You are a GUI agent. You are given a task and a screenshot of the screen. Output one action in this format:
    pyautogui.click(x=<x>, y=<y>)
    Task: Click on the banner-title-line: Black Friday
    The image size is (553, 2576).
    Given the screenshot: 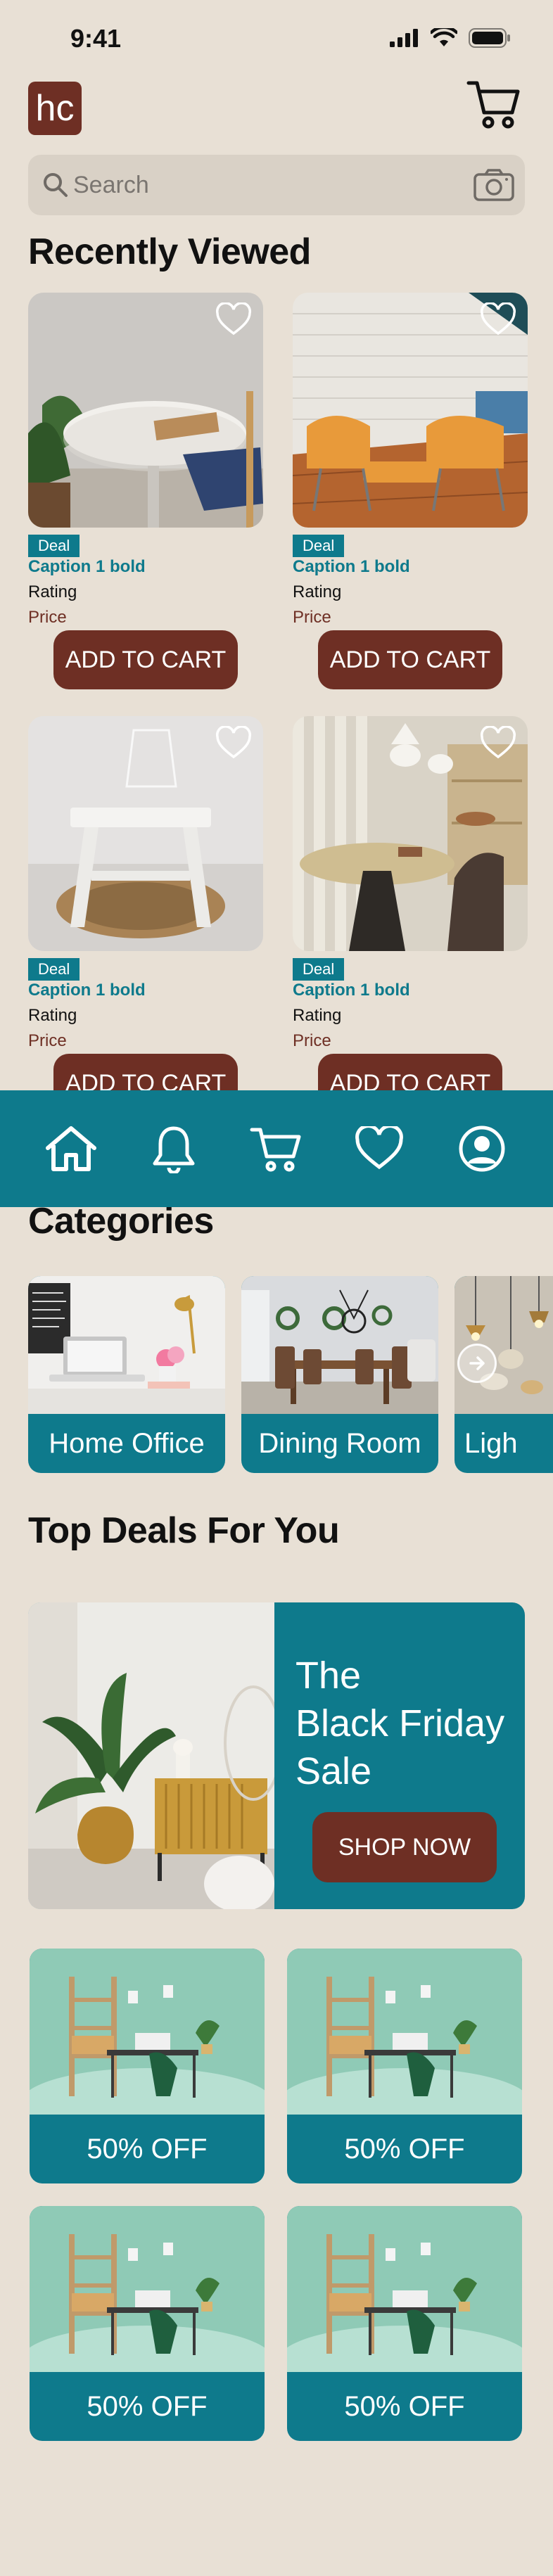 What is the action you would take?
    pyautogui.click(x=400, y=1723)
    